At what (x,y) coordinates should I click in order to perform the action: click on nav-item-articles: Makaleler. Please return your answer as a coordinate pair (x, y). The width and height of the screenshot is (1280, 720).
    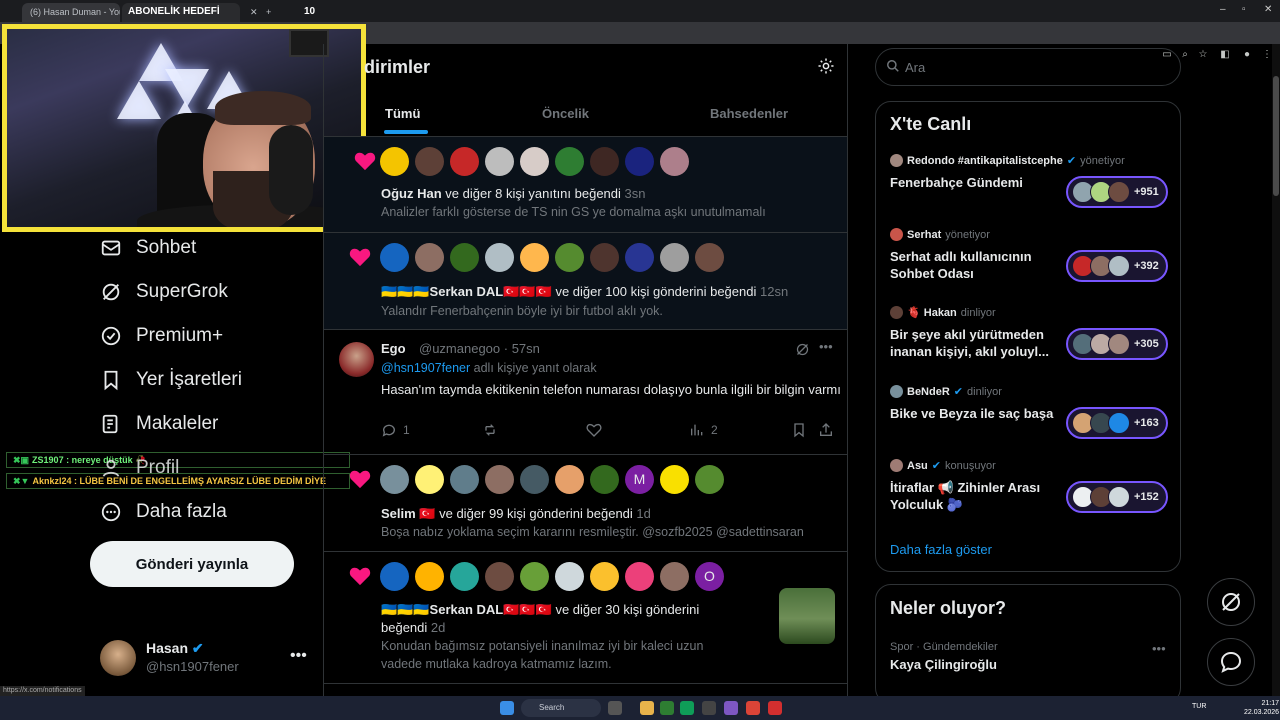
    Looking at the image, I should click on (159, 424).